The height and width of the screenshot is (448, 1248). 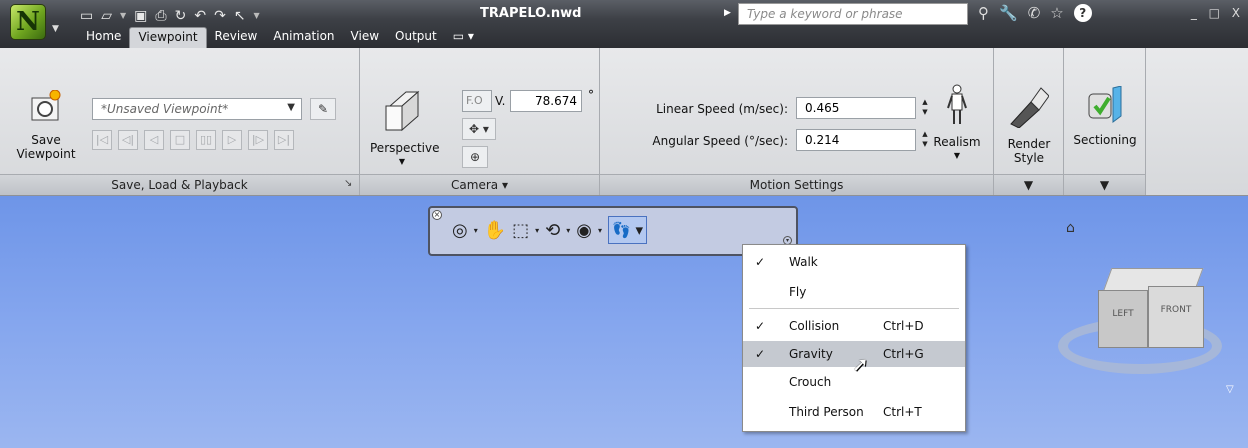 What do you see at coordinates (1123, 319) in the screenshot?
I see `viewcube-left-face: LEFT` at bounding box center [1123, 319].